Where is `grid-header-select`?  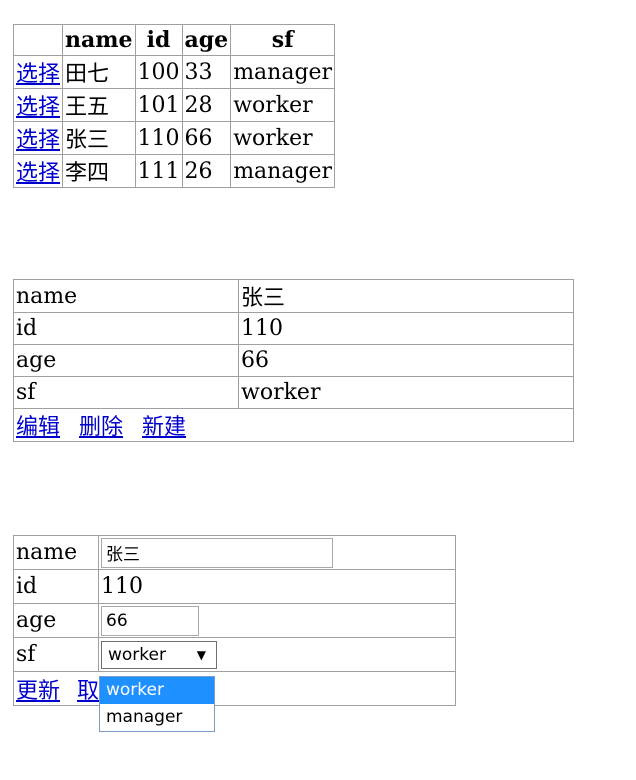 grid-header-select is located at coordinates (38, 40).